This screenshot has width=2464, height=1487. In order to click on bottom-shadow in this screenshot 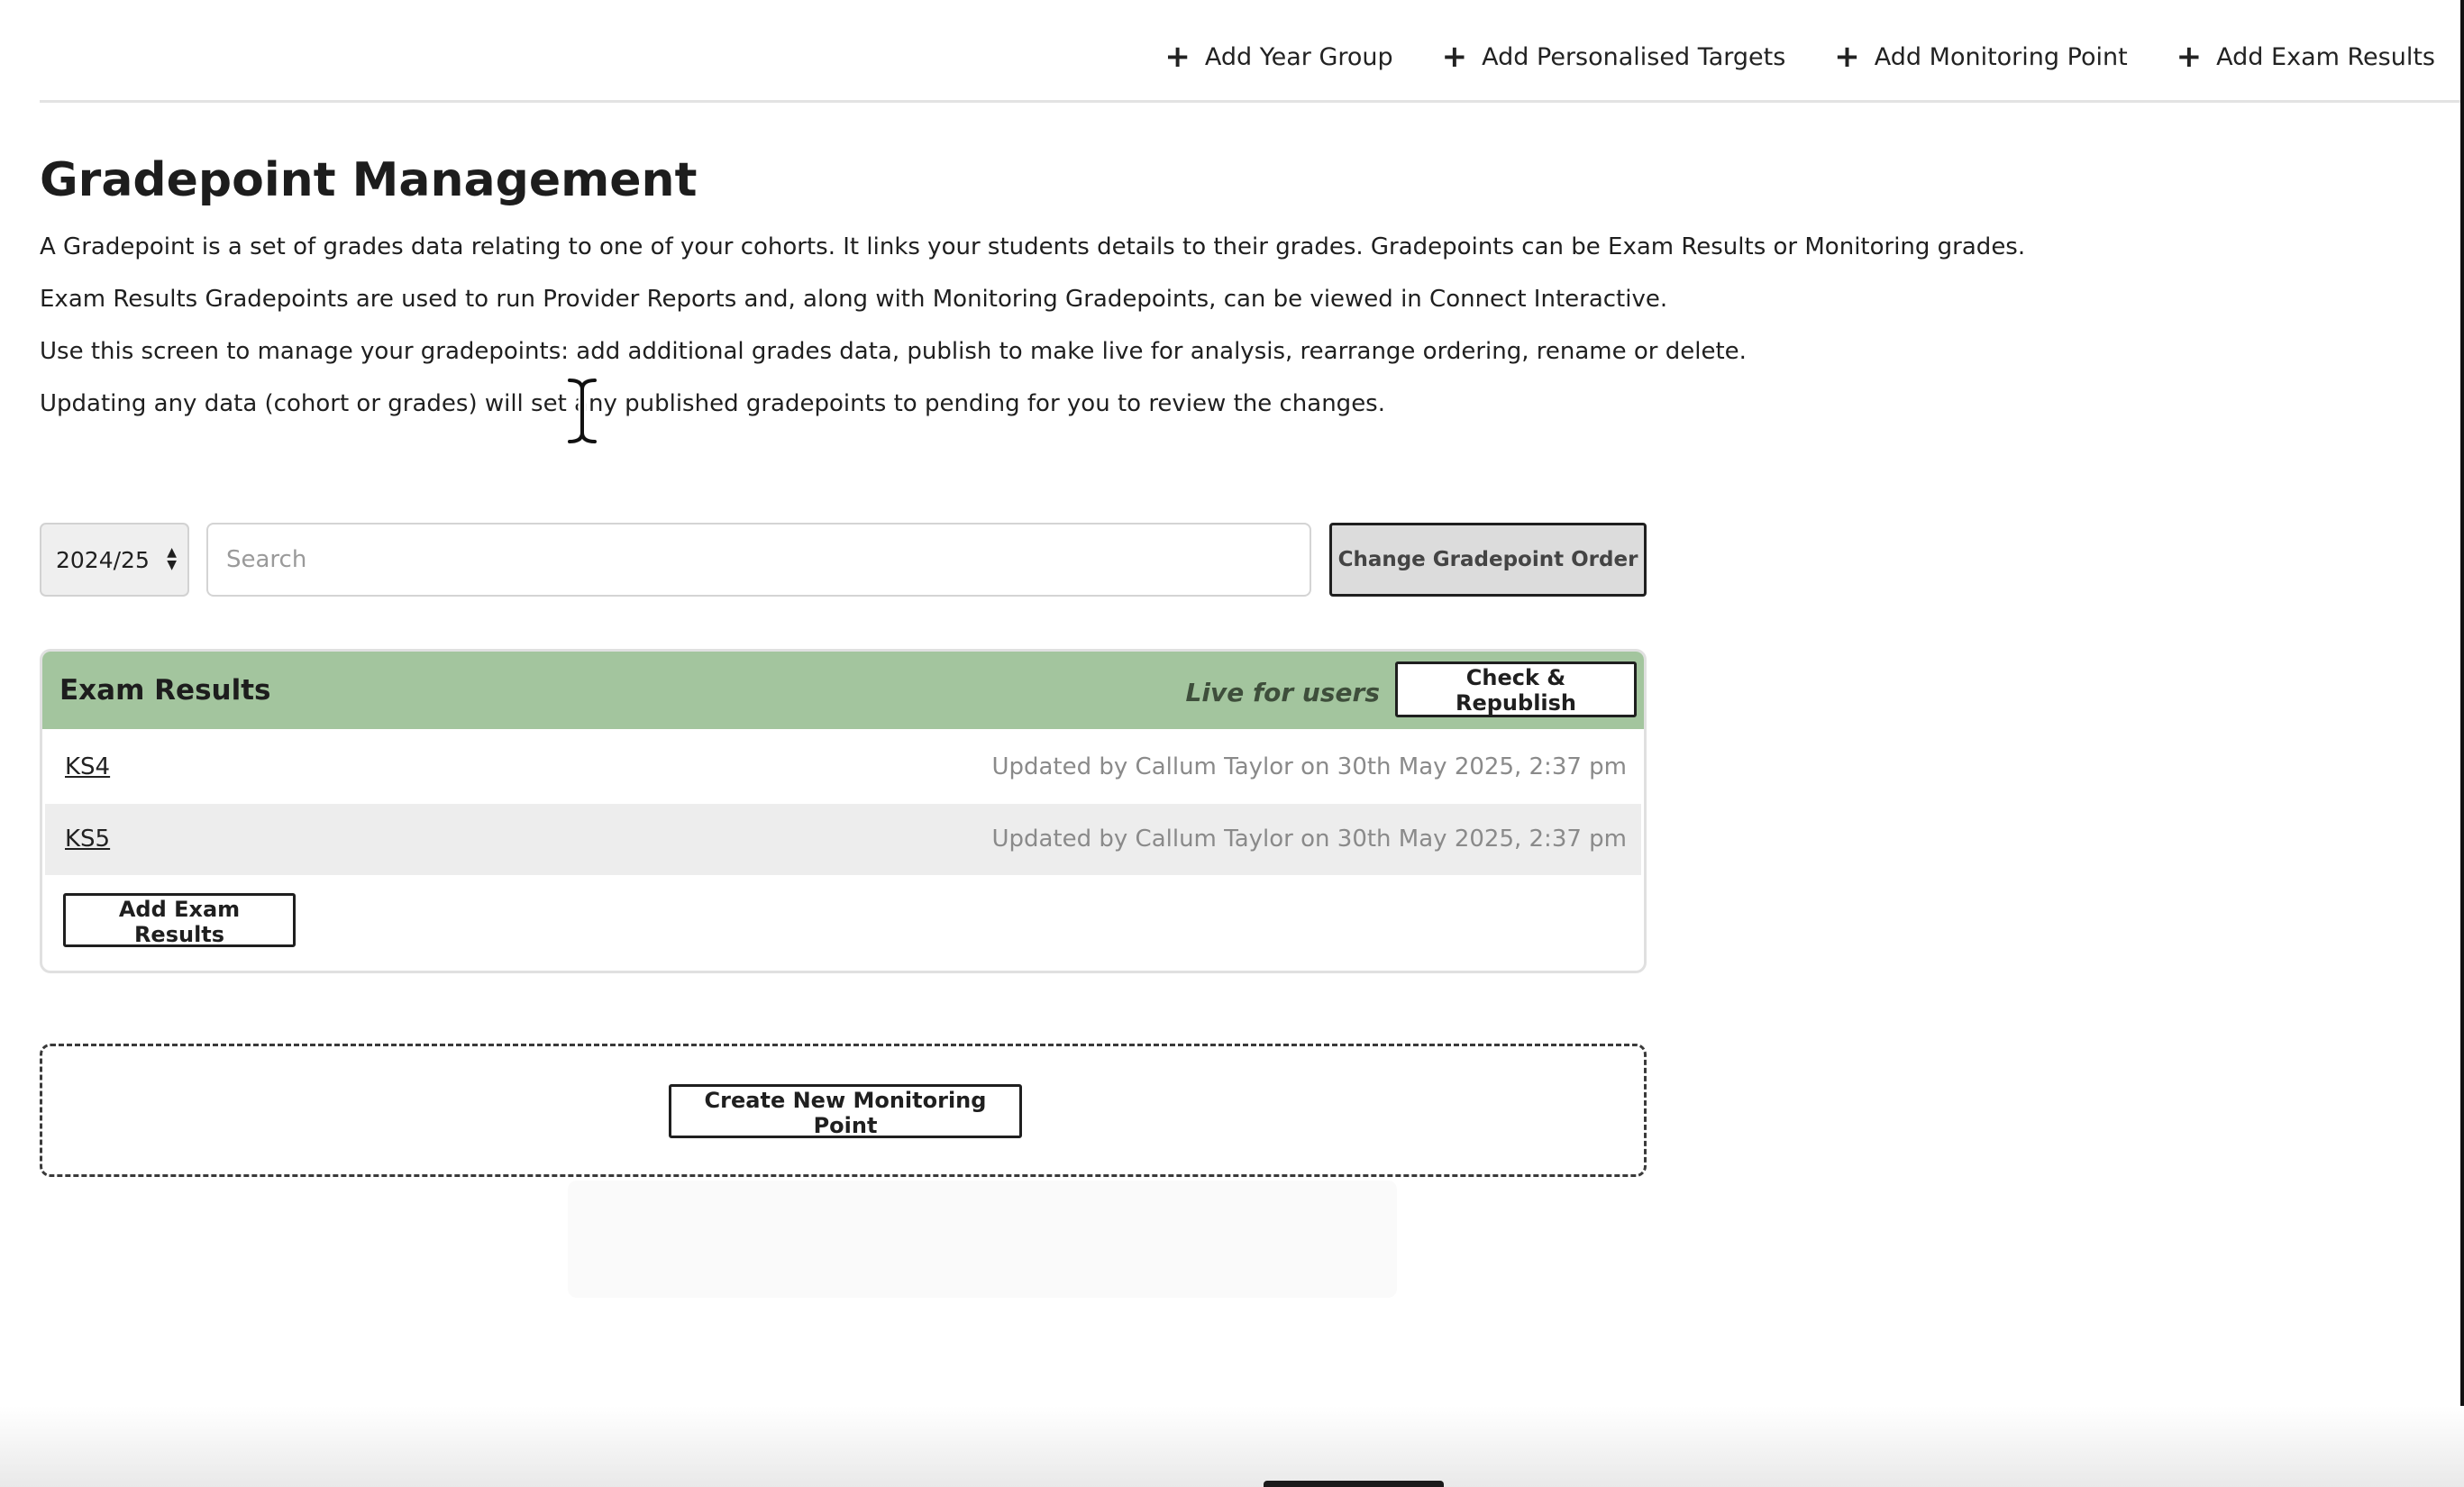, I will do `click(1232, 1446)`.